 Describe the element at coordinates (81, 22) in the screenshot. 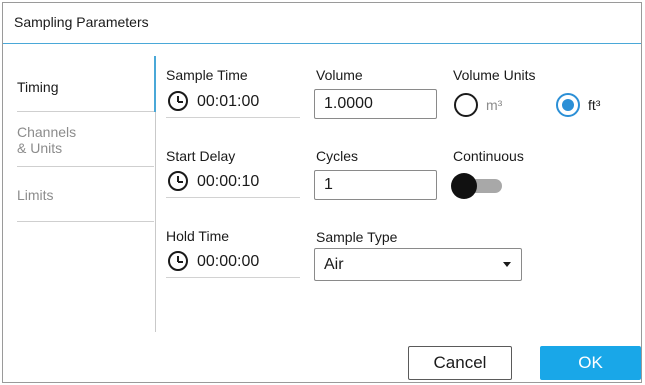

I see `dialog-title: Sampling Parameters` at that location.